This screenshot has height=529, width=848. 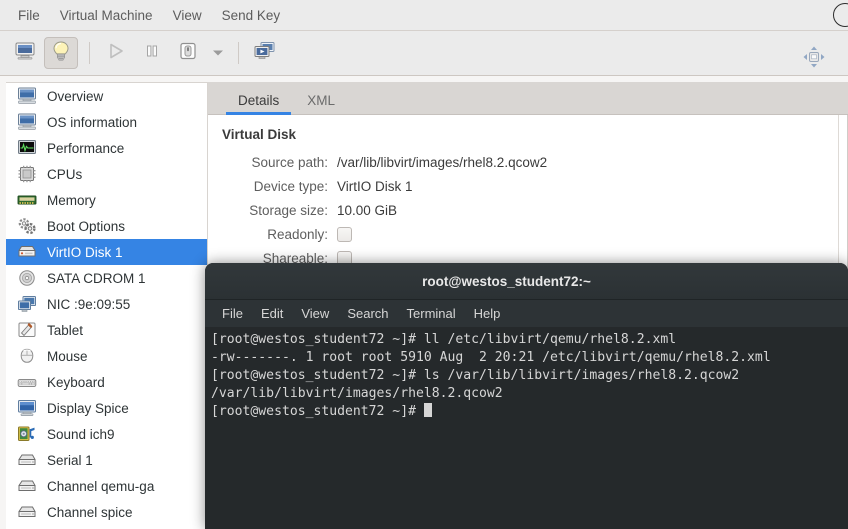 I want to click on sidebar-item-boot-options: Boot Options, so click(x=106, y=226).